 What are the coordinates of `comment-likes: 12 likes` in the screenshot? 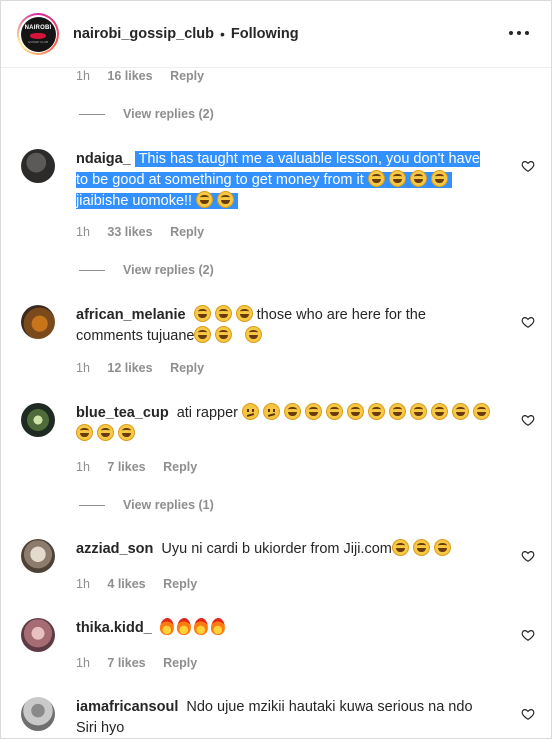 It's located at (129, 368).